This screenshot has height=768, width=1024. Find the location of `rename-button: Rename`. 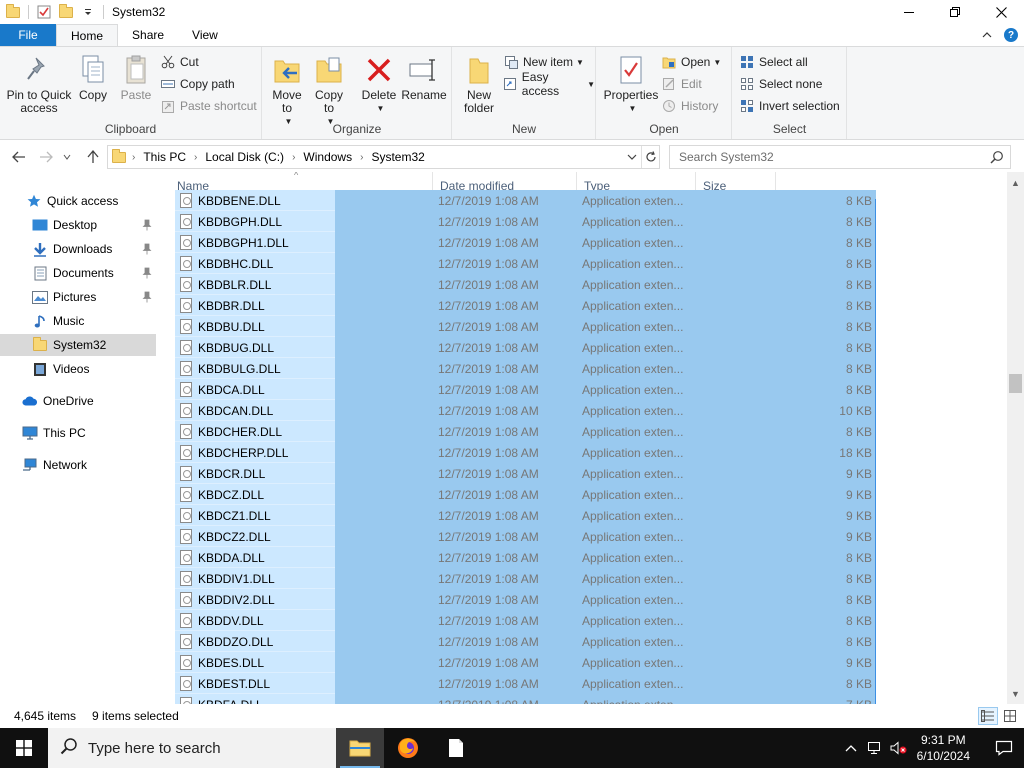

rename-button: Rename is located at coordinates (424, 77).